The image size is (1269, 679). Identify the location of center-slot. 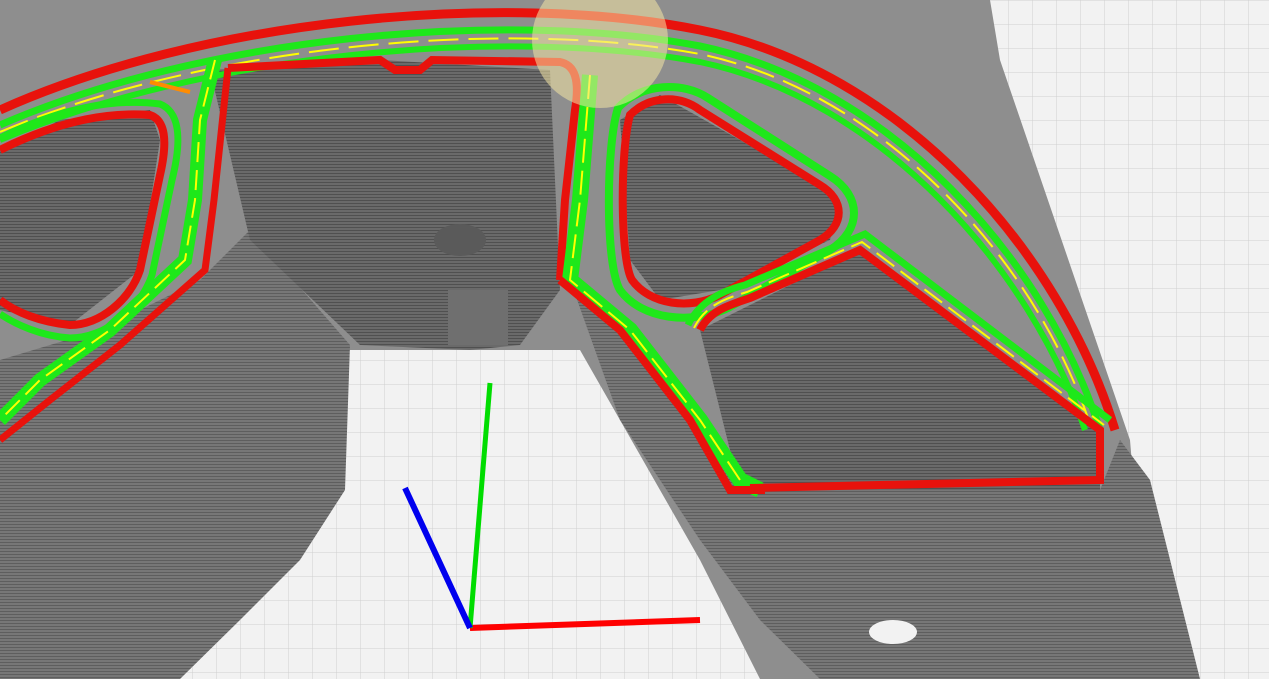
(478, 317).